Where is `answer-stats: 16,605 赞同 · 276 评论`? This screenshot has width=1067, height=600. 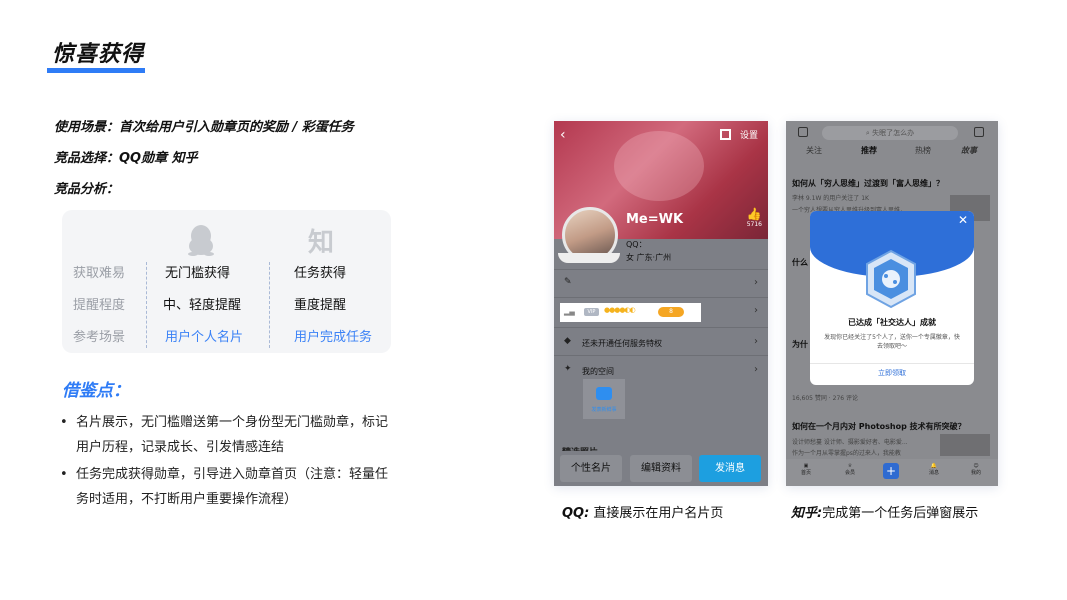 answer-stats: 16,605 赞同 · 276 评论 is located at coordinates (825, 398).